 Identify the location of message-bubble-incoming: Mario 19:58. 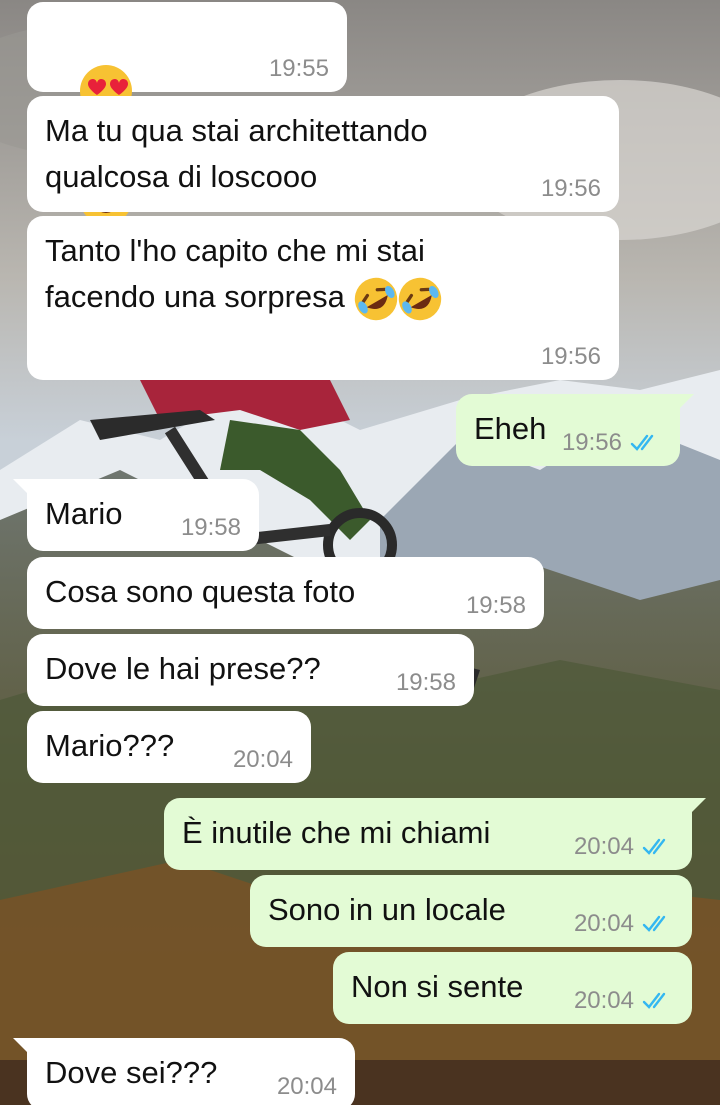
(136, 515).